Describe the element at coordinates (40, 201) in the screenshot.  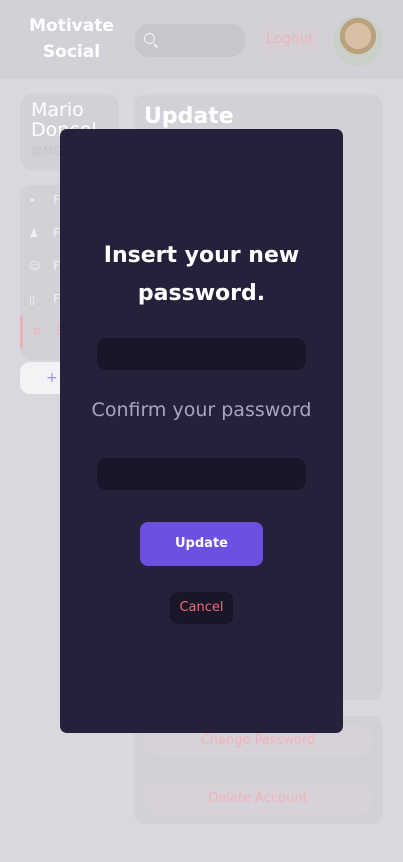
I see `sidebar-item-feed: • F` at that location.